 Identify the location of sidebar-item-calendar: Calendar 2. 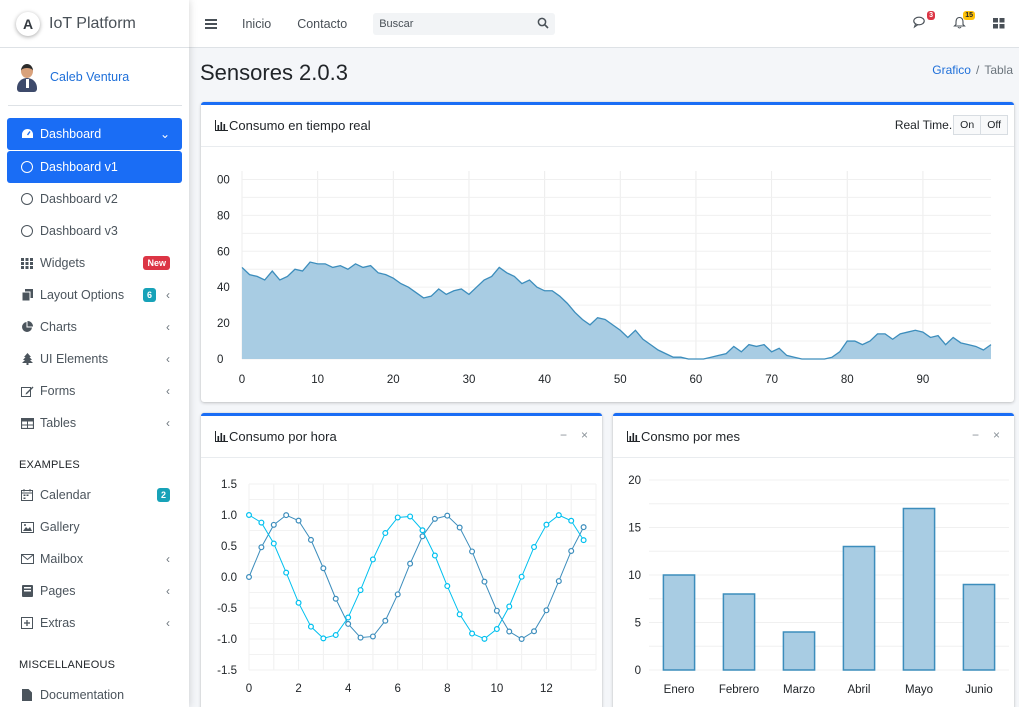
(94, 495).